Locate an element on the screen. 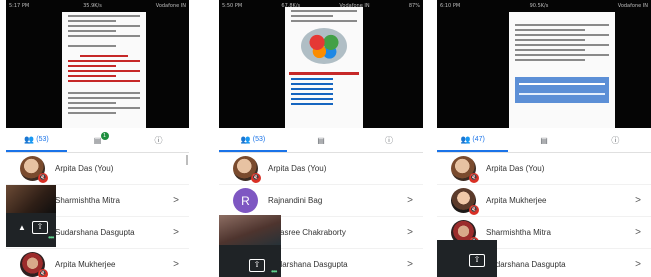 This screenshot has height=277, width=651. self-video-tile: ⇧ ▮▮▮ is located at coordinates (467, 258).